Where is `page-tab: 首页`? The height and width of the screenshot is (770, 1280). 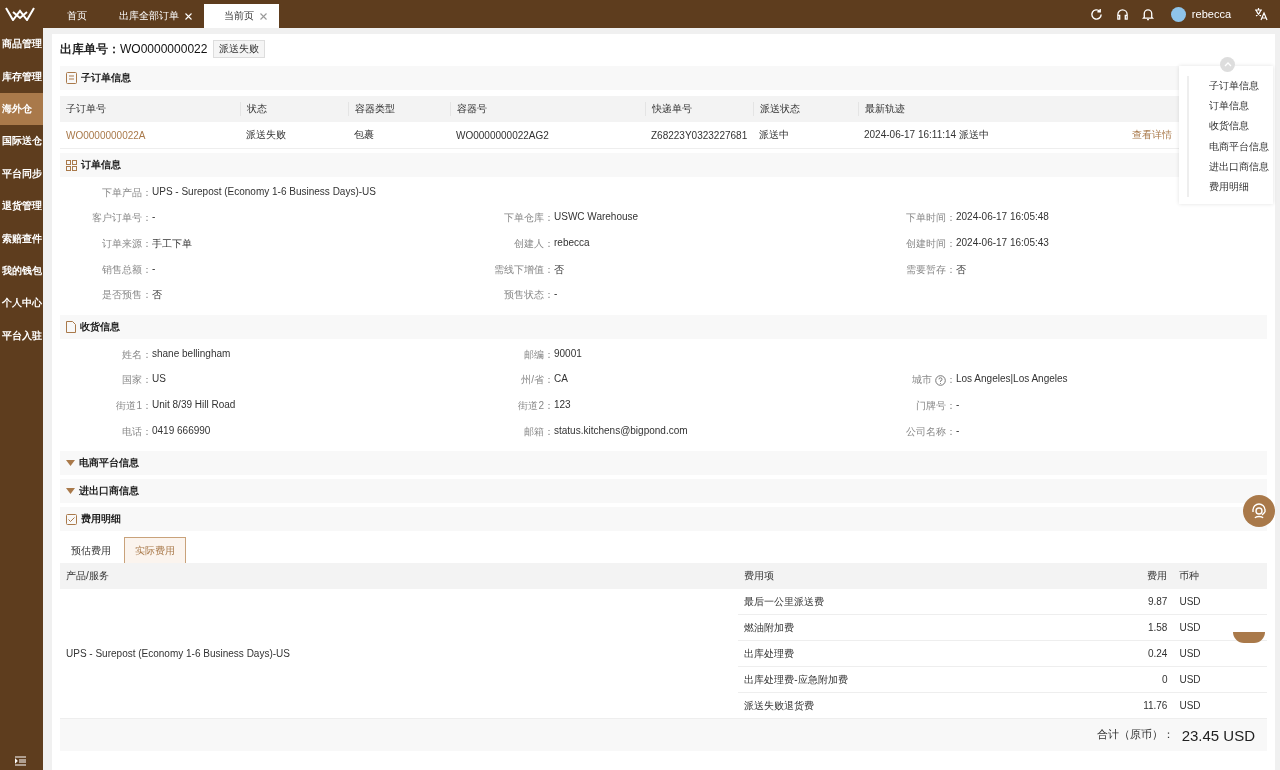
page-tab: 首页 is located at coordinates (73, 16).